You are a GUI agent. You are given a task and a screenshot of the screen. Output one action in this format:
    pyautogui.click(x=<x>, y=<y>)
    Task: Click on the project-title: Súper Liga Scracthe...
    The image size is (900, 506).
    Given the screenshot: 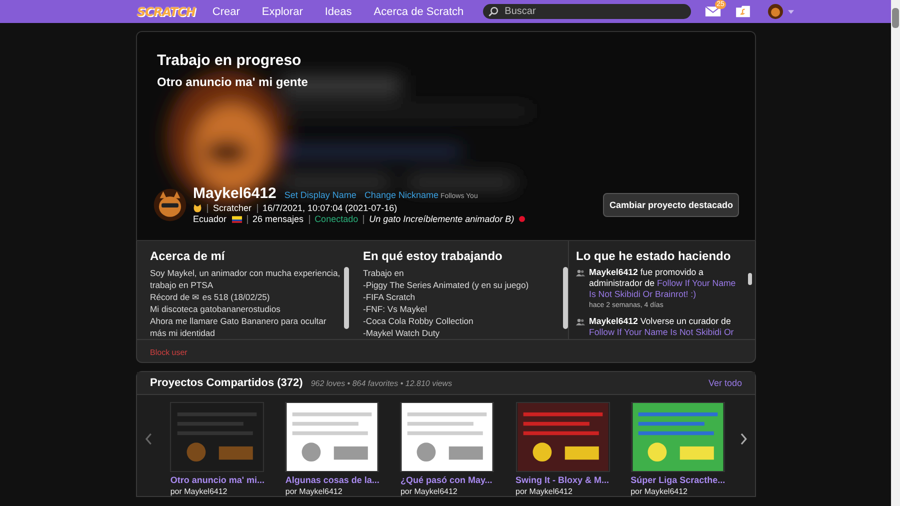 What is the action you would take?
    pyautogui.click(x=679, y=480)
    